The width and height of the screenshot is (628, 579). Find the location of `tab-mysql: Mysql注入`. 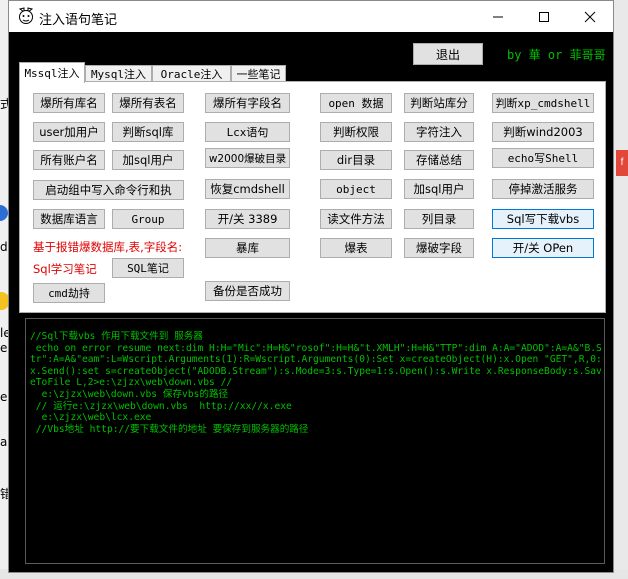

tab-mysql: Mysql注入 is located at coordinates (118, 73).